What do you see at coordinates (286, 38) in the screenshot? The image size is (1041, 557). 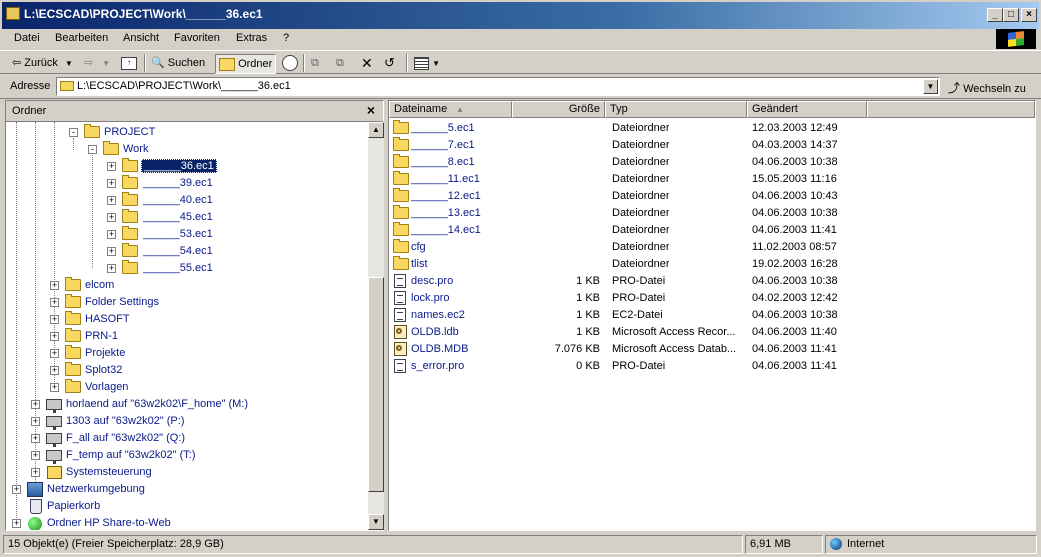 I see `menu-help: ?` at bounding box center [286, 38].